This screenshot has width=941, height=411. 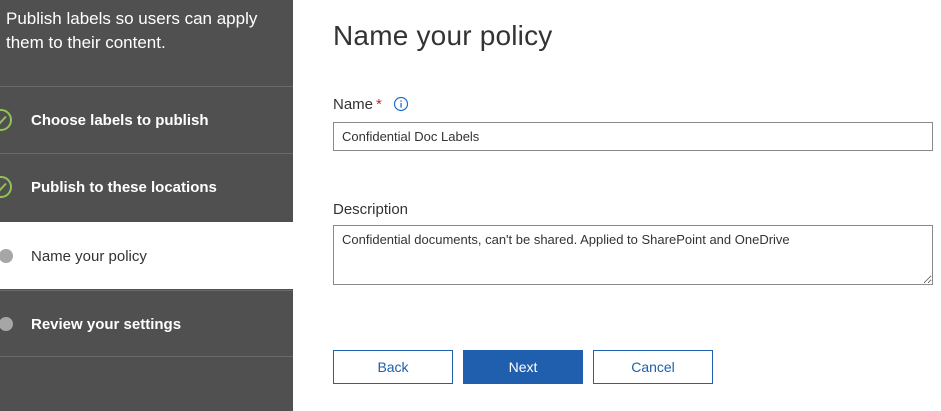 I want to click on description-field-label: Description, so click(x=371, y=209).